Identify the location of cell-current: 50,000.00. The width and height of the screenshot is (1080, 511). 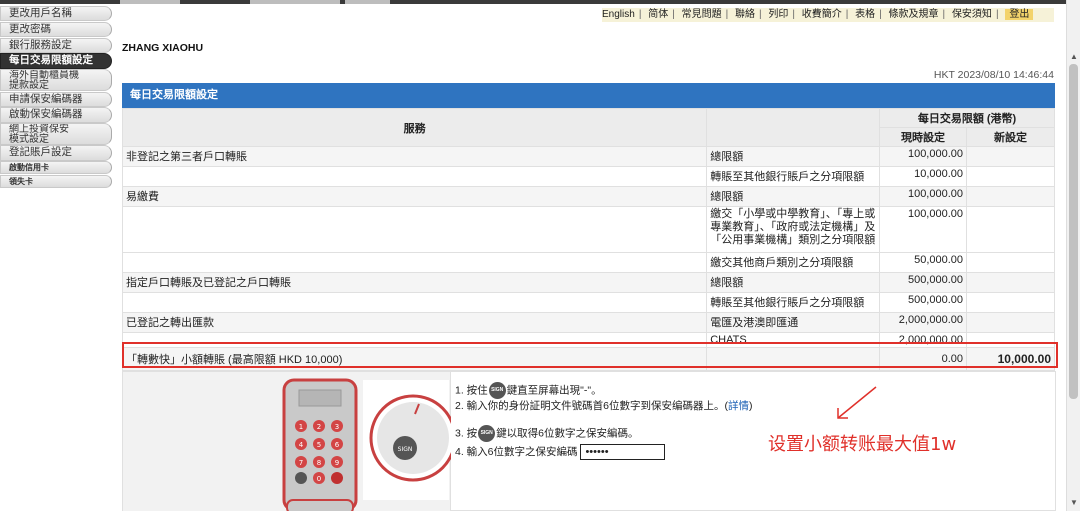
(923, 262).